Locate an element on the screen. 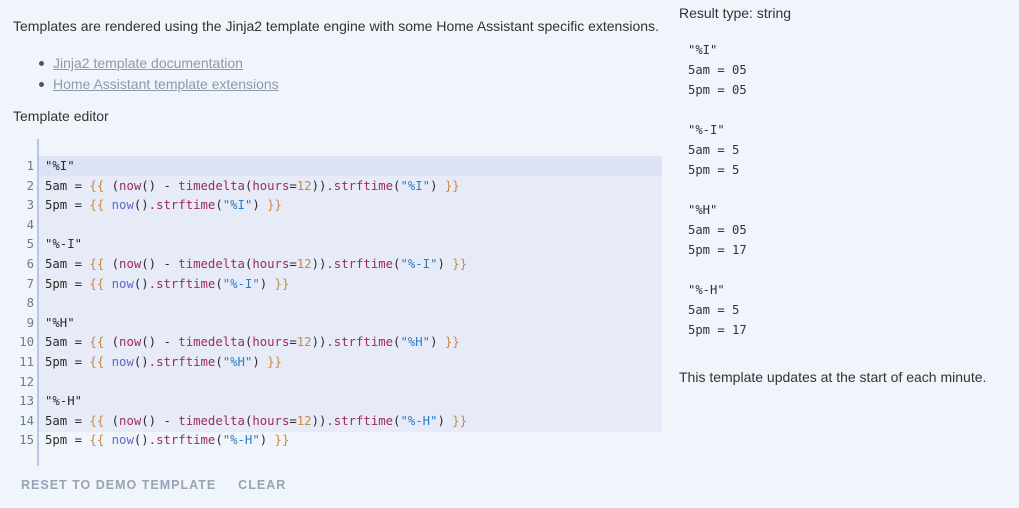  code-line: 11 5pm = {{ now().strftime("%H") }} is located at coordinates (240, 363).